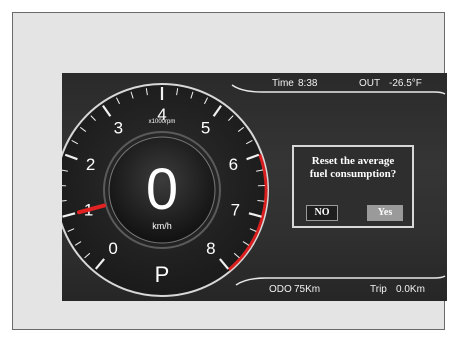  Describe the element at coordinates (385, 213) in the screenshot. I see `yes-button: Yes` at that location.